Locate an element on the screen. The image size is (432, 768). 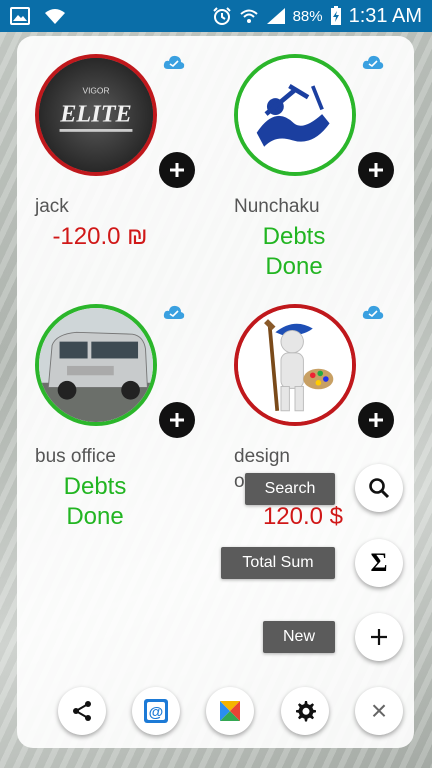
sigma-icon: Σ is located at coordinates (379, 562).